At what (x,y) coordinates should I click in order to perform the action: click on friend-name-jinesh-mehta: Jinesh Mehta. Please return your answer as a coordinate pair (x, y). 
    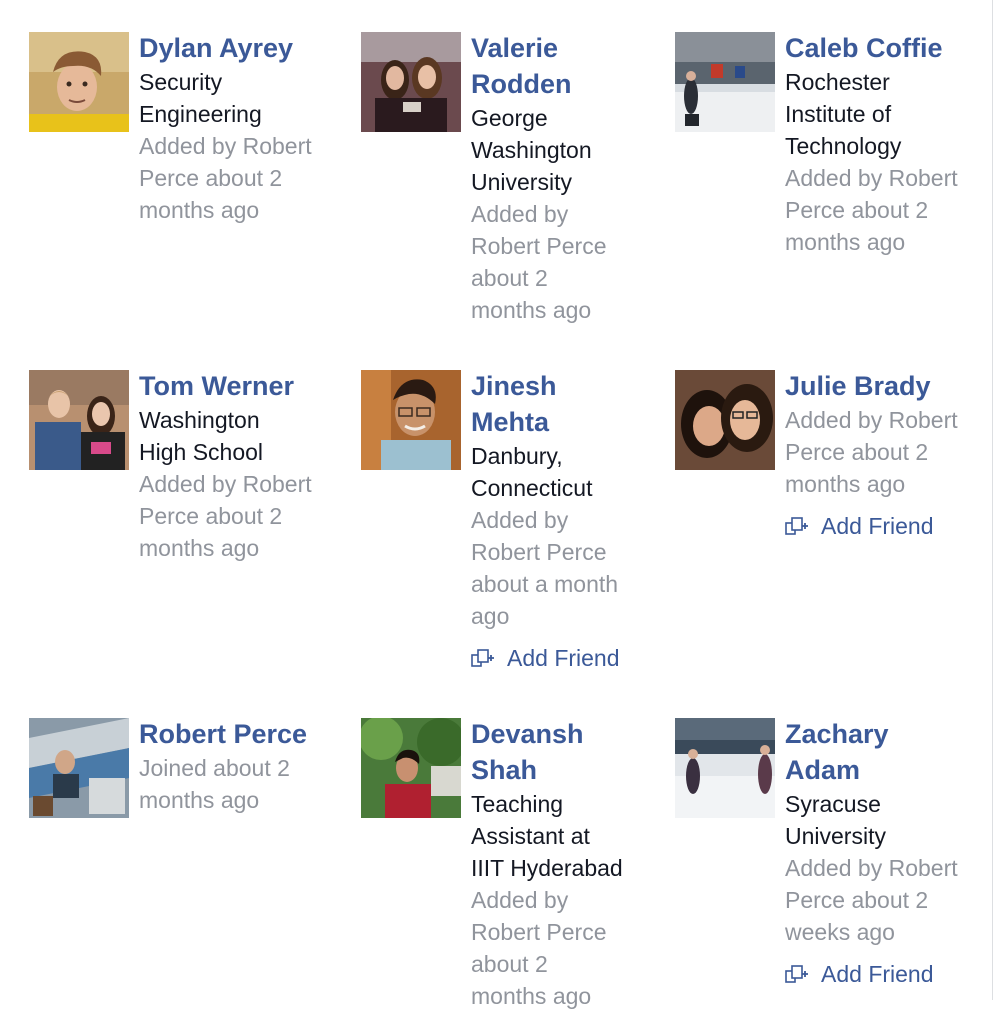
    Looking at the image, I should click on (545, 404).